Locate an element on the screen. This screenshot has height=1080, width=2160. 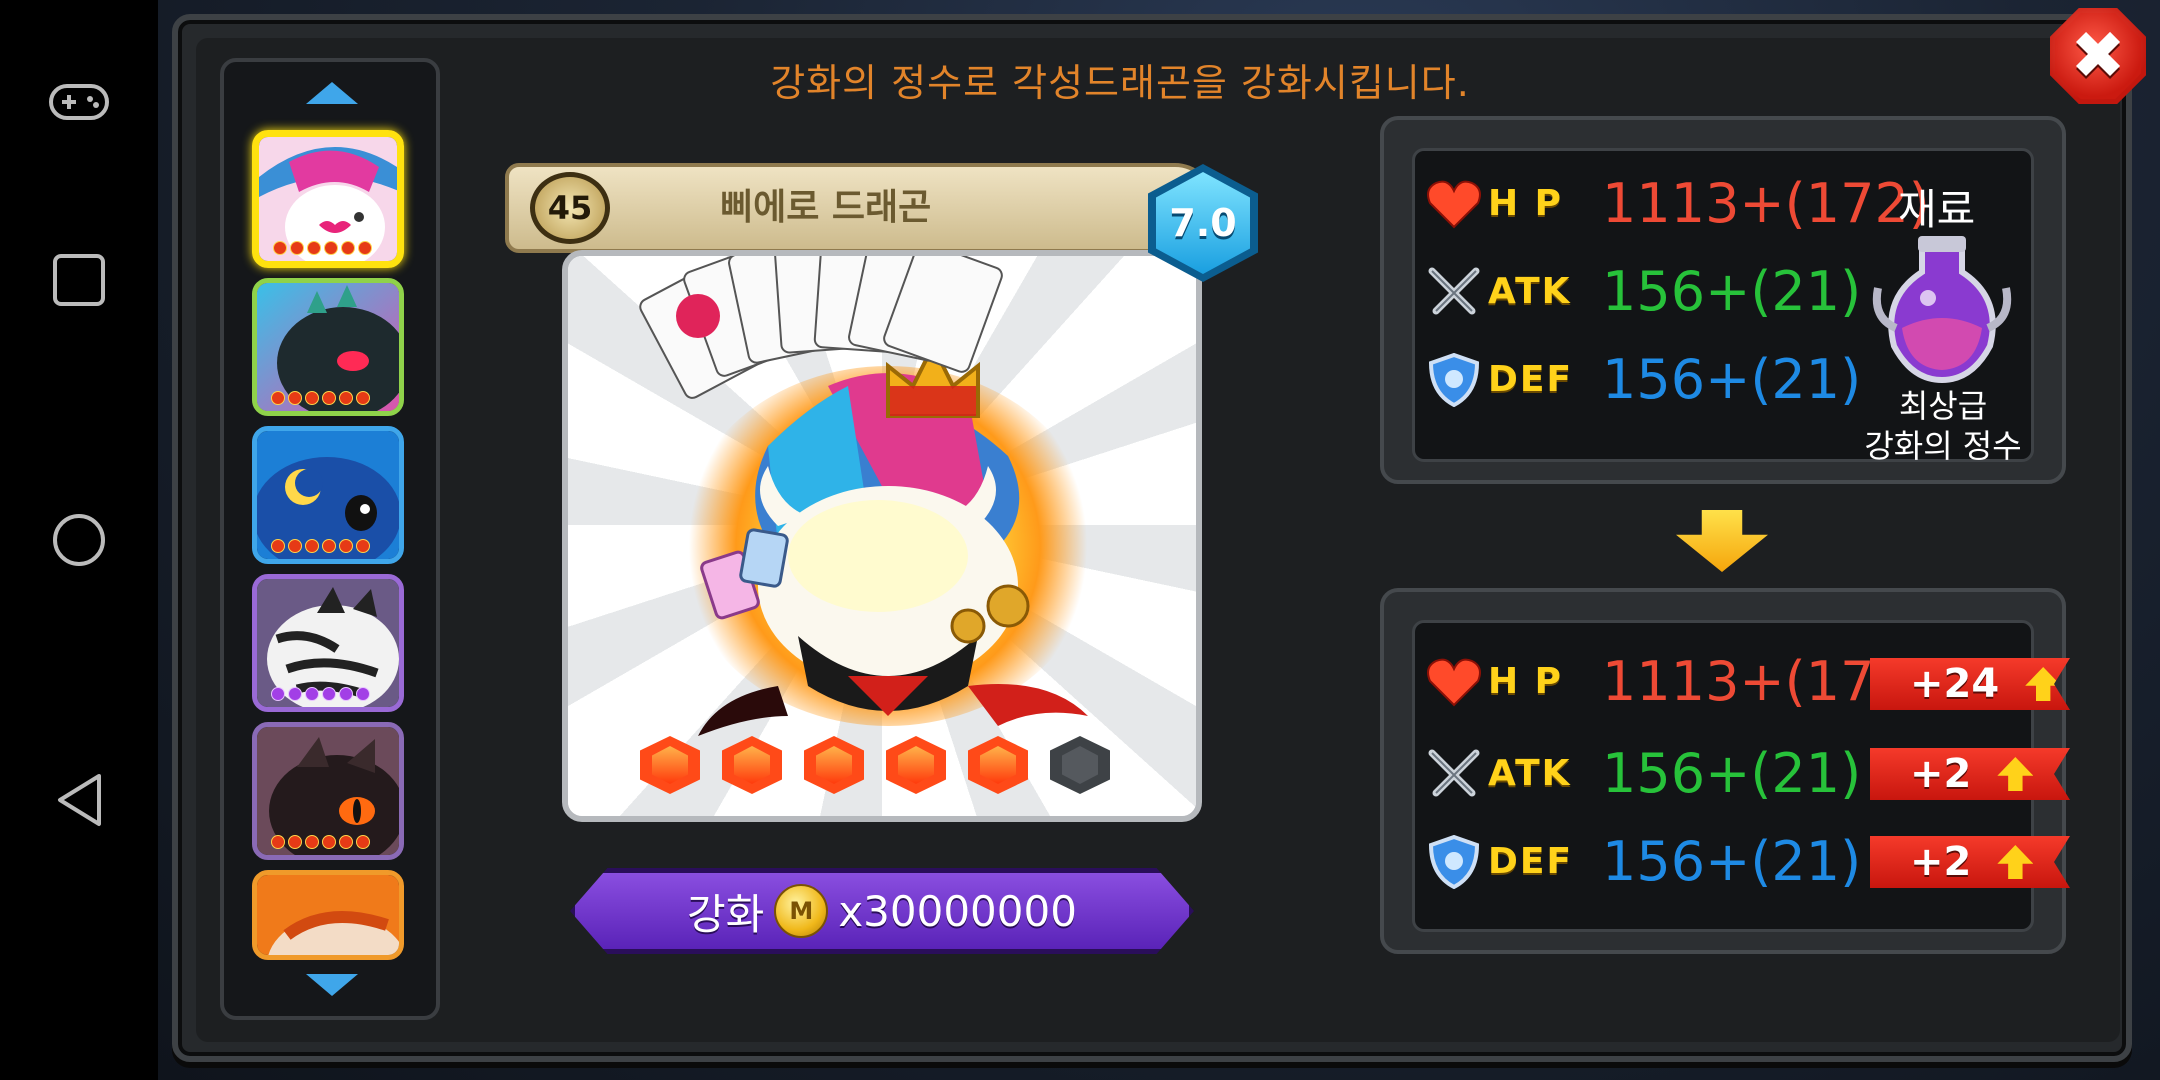
stat-row-def: DEF 156+(21) is located at coordinates (1642, 379).